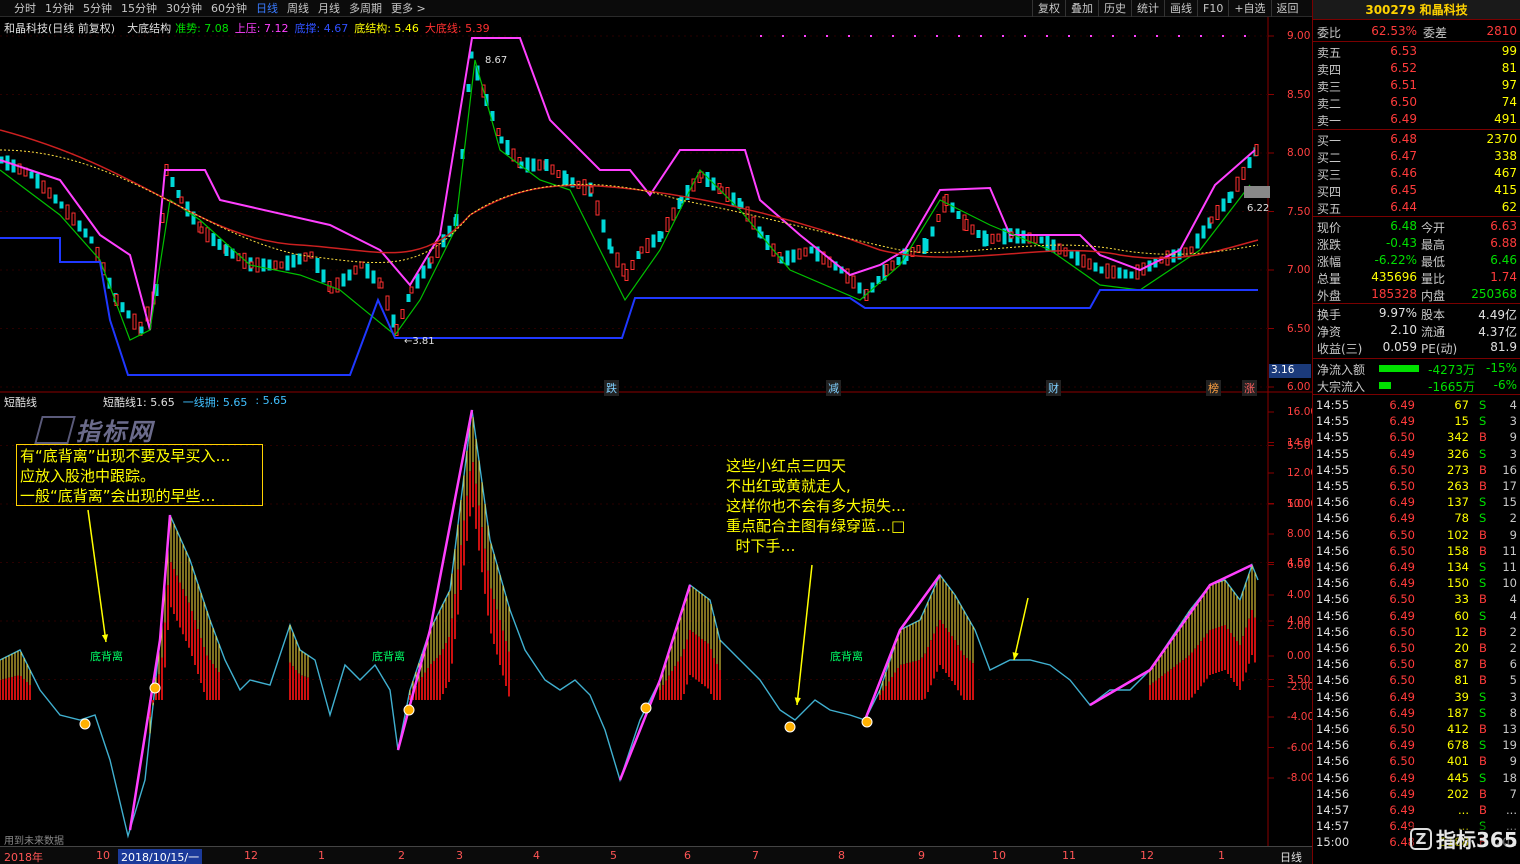  What do you see at coordinates (59, 8) in the screenshot?
I see `period-1: 1分钟` at bounding box center [59, 8].